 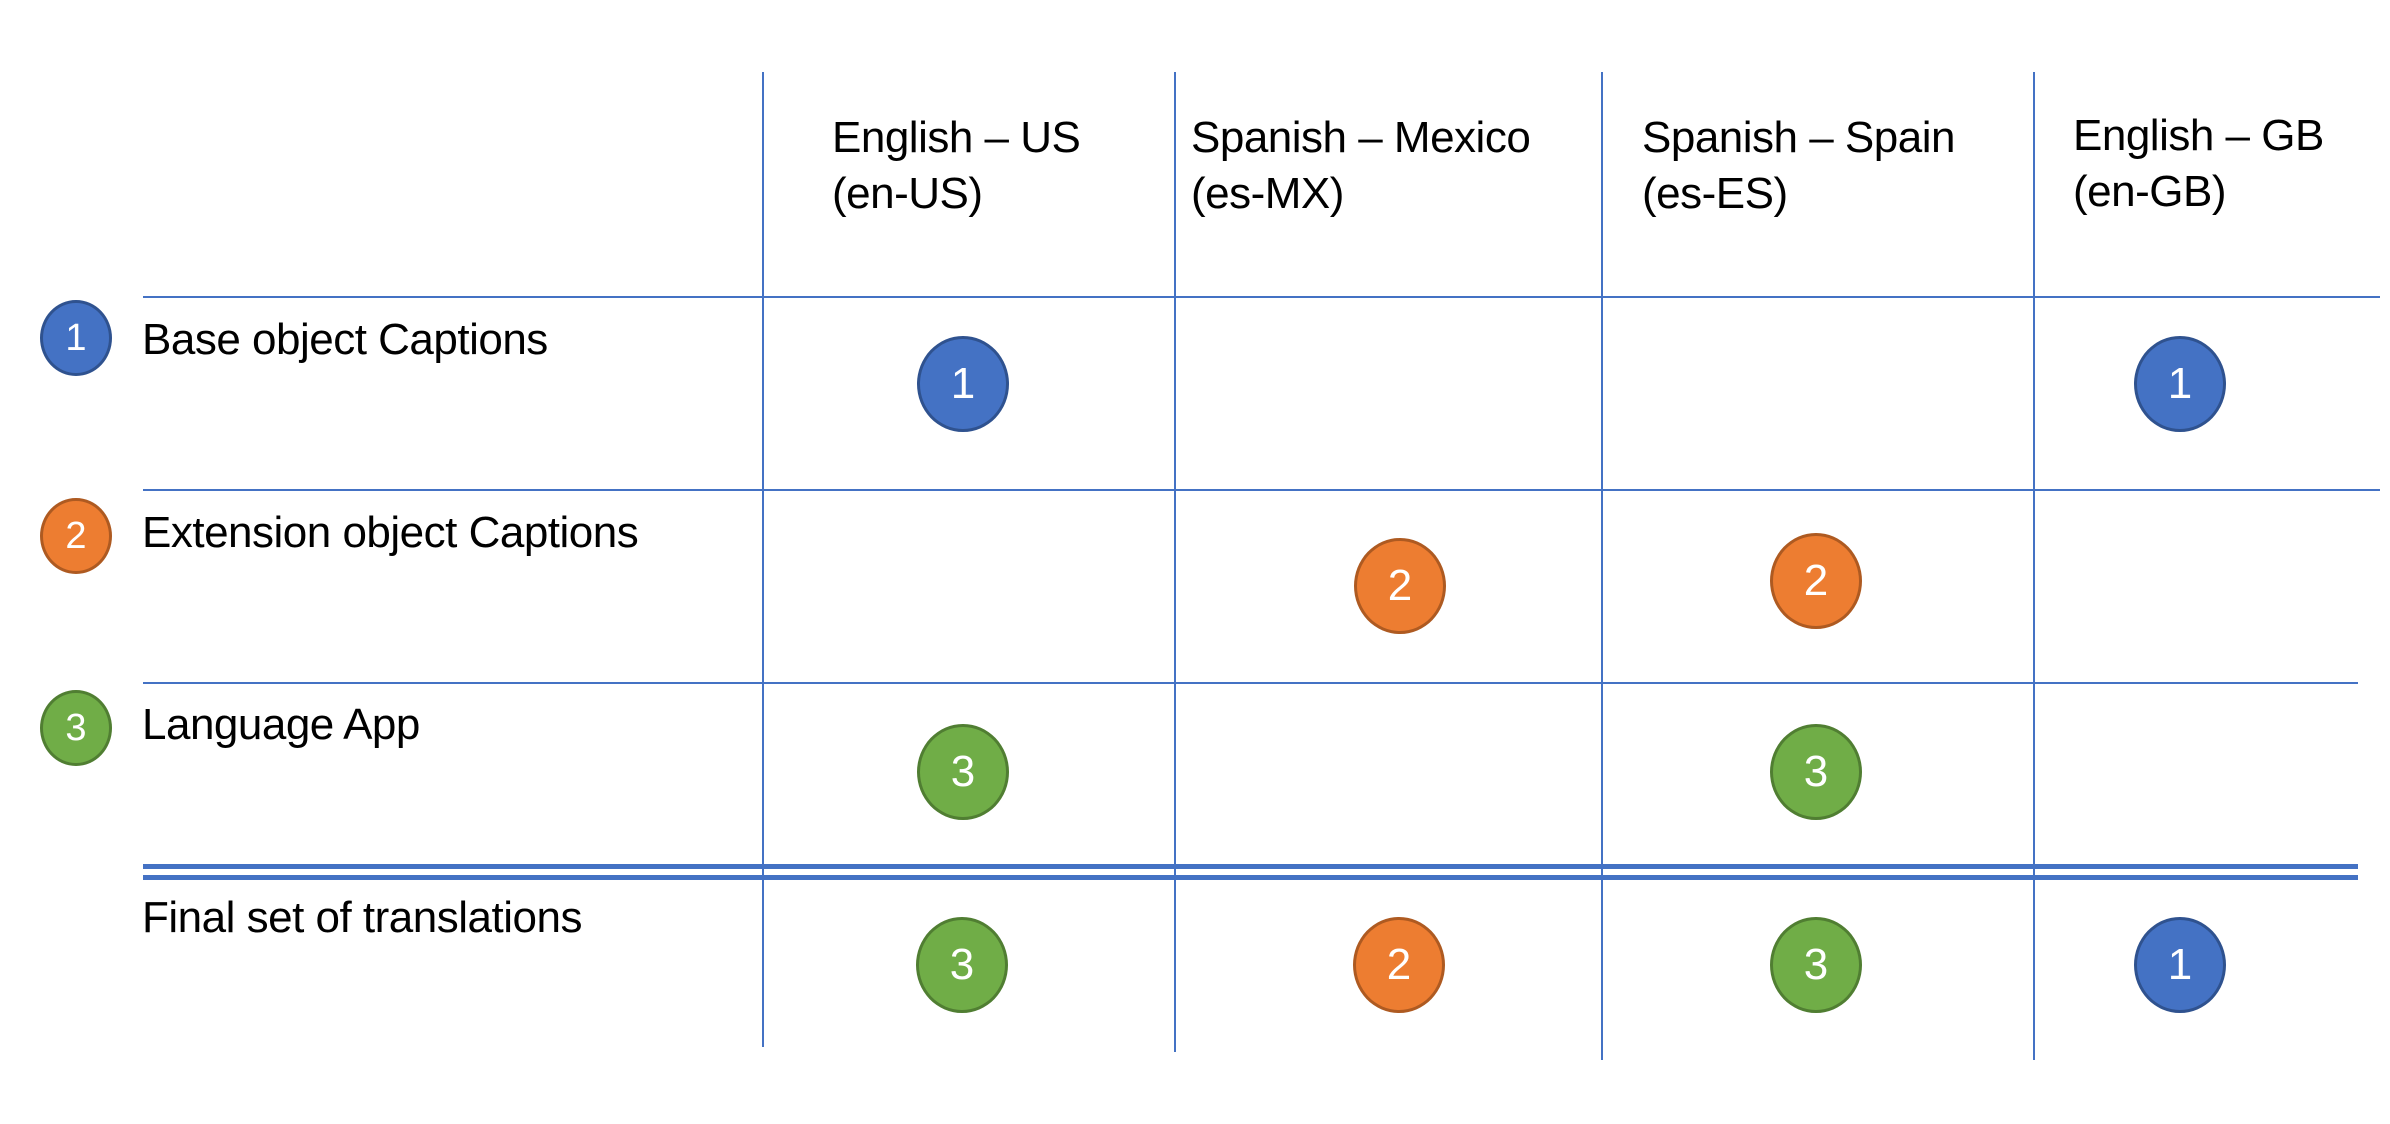 I want to click on final-divider-top, so click(x=1250, y=866).